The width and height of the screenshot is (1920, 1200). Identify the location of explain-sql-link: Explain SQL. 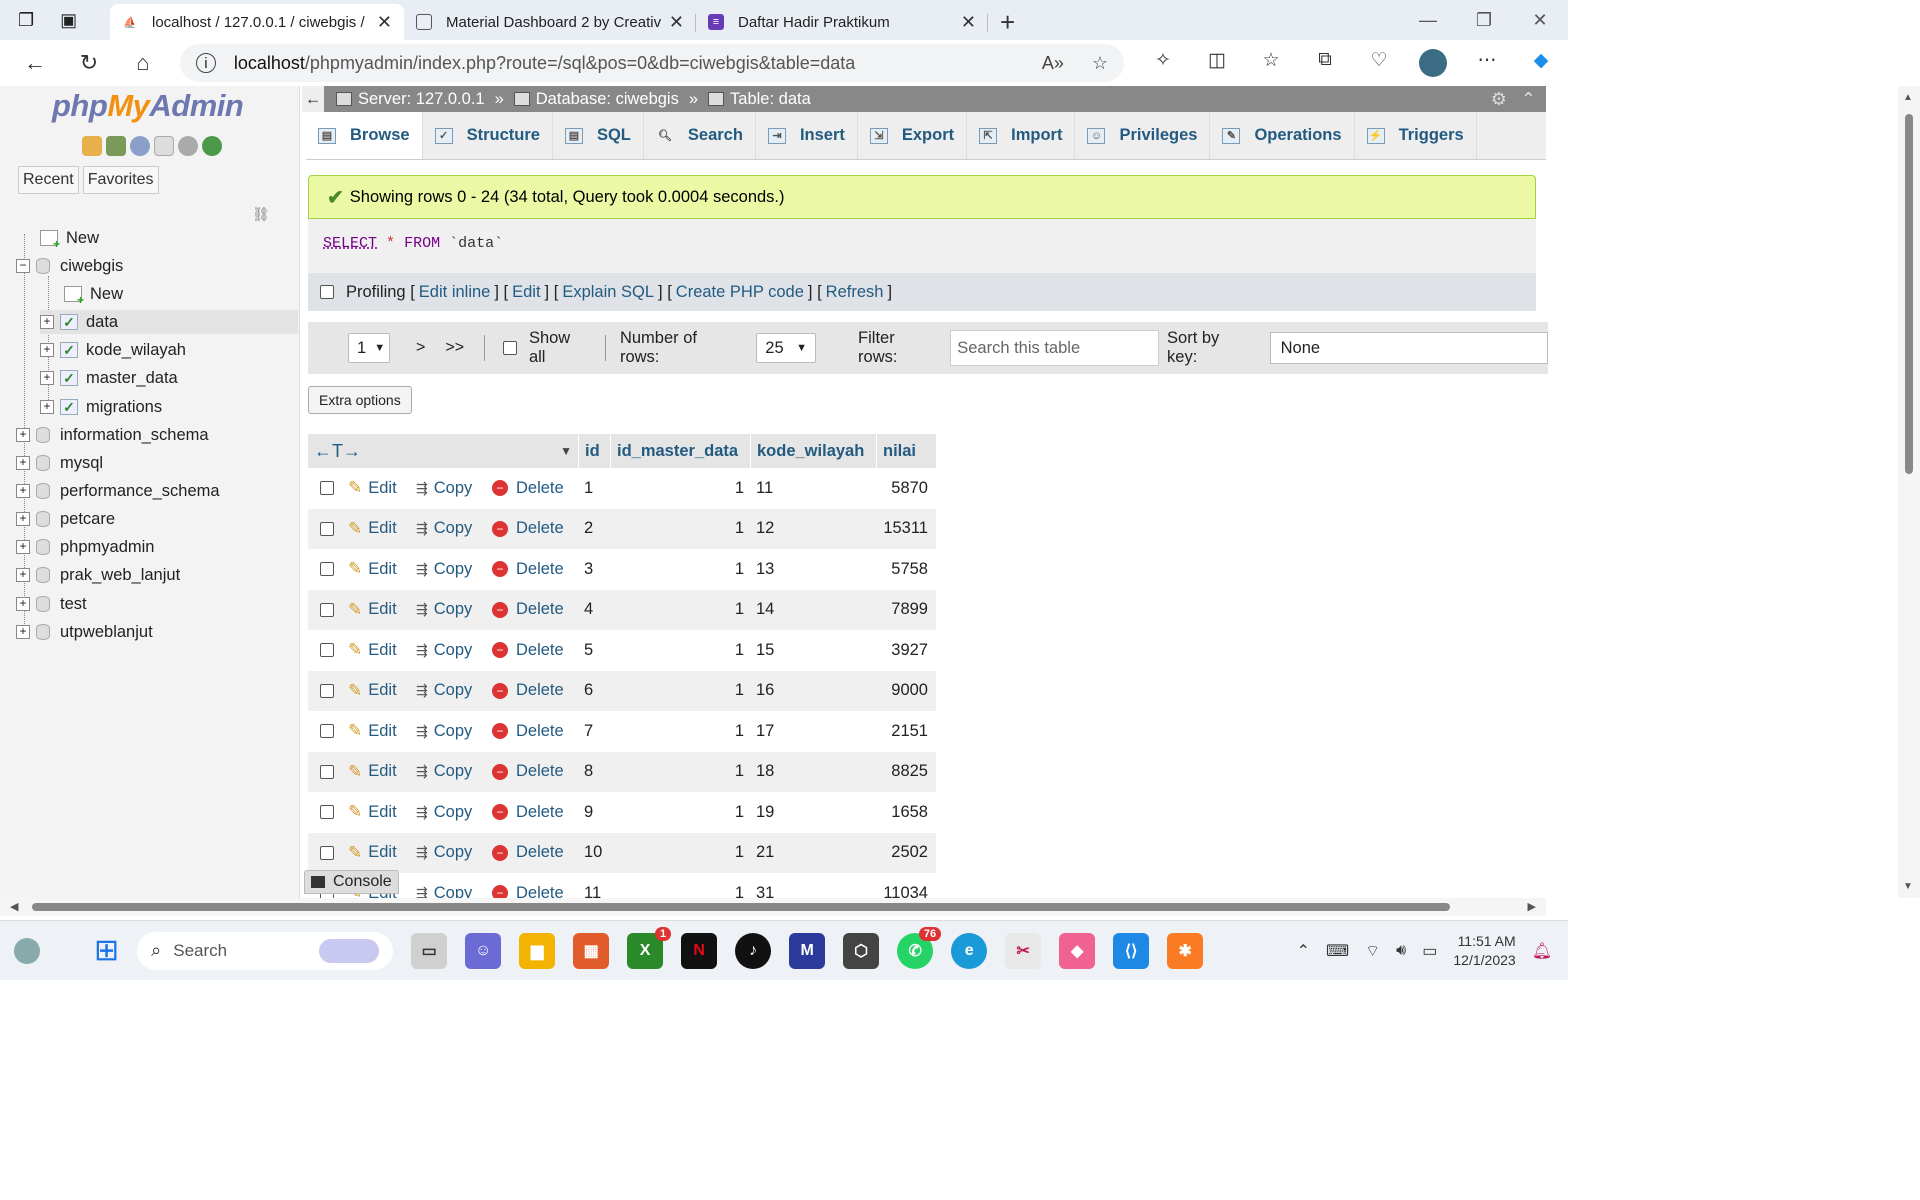
(608, 292).